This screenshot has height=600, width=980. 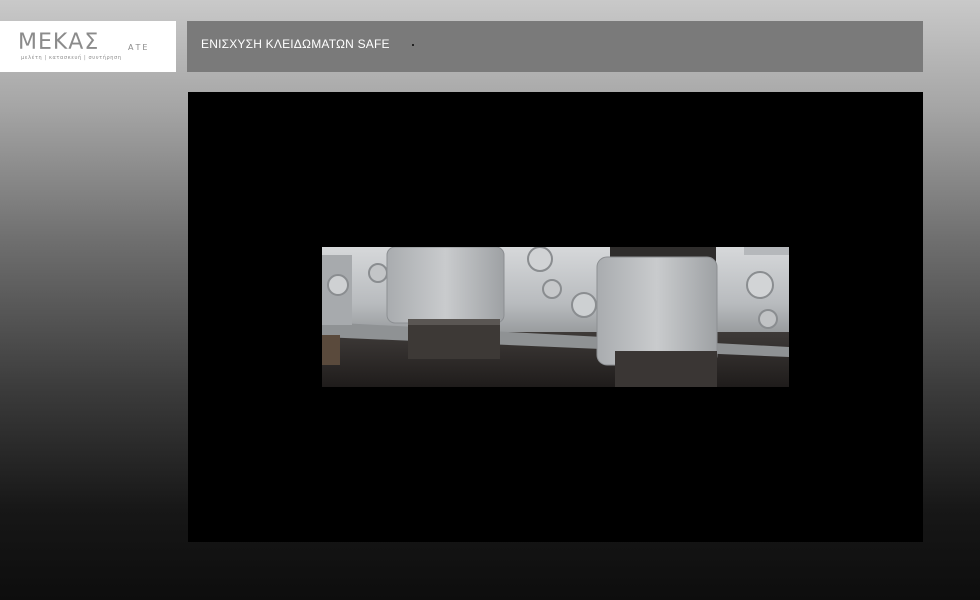 I want to click on logo-wordmark: ΜΕΚΑΣ, so click(x=59, y=42).